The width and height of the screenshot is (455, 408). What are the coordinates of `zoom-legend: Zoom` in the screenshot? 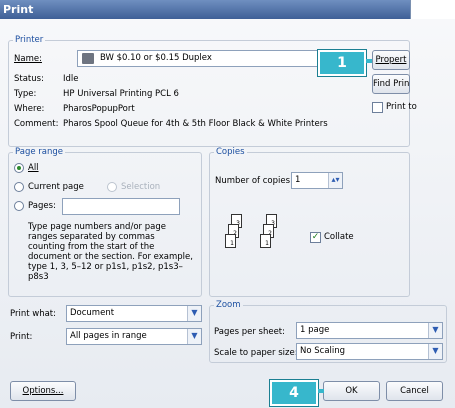 It's located at (228, 305).